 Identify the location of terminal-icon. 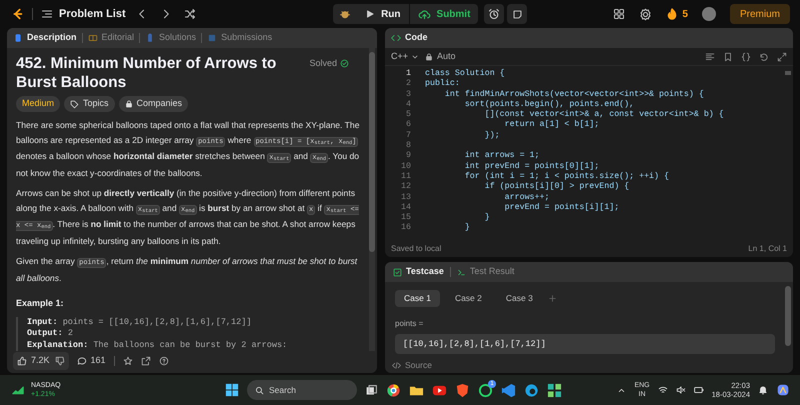
(461, 272).